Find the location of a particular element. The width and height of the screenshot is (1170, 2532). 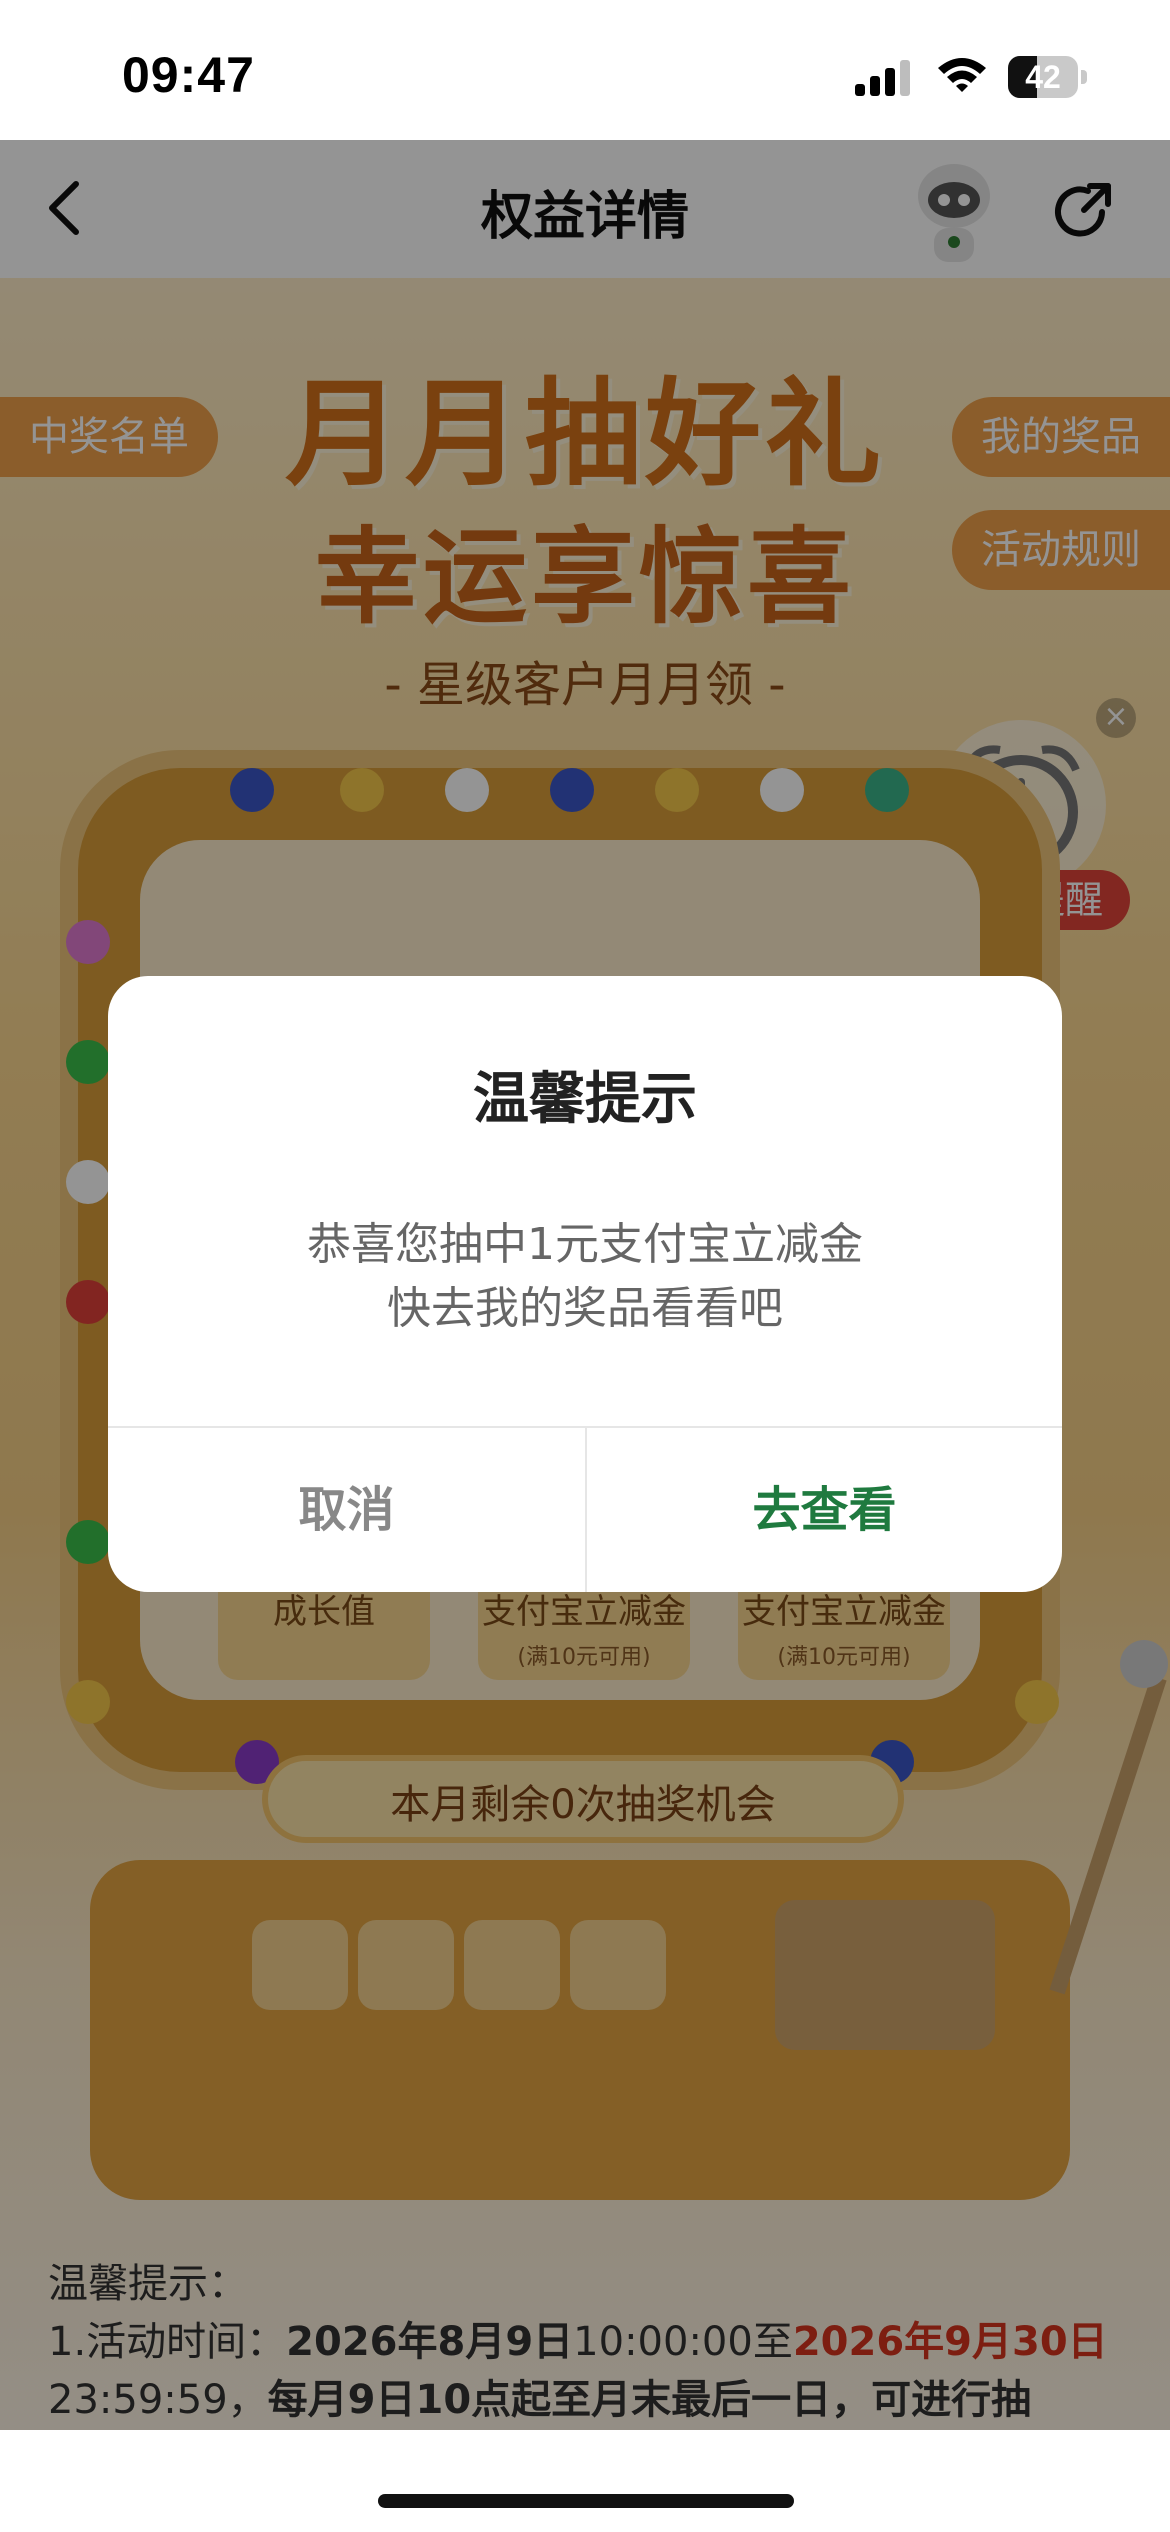

view-prize-button: 去查看 is located at coordinates (824, 1510).